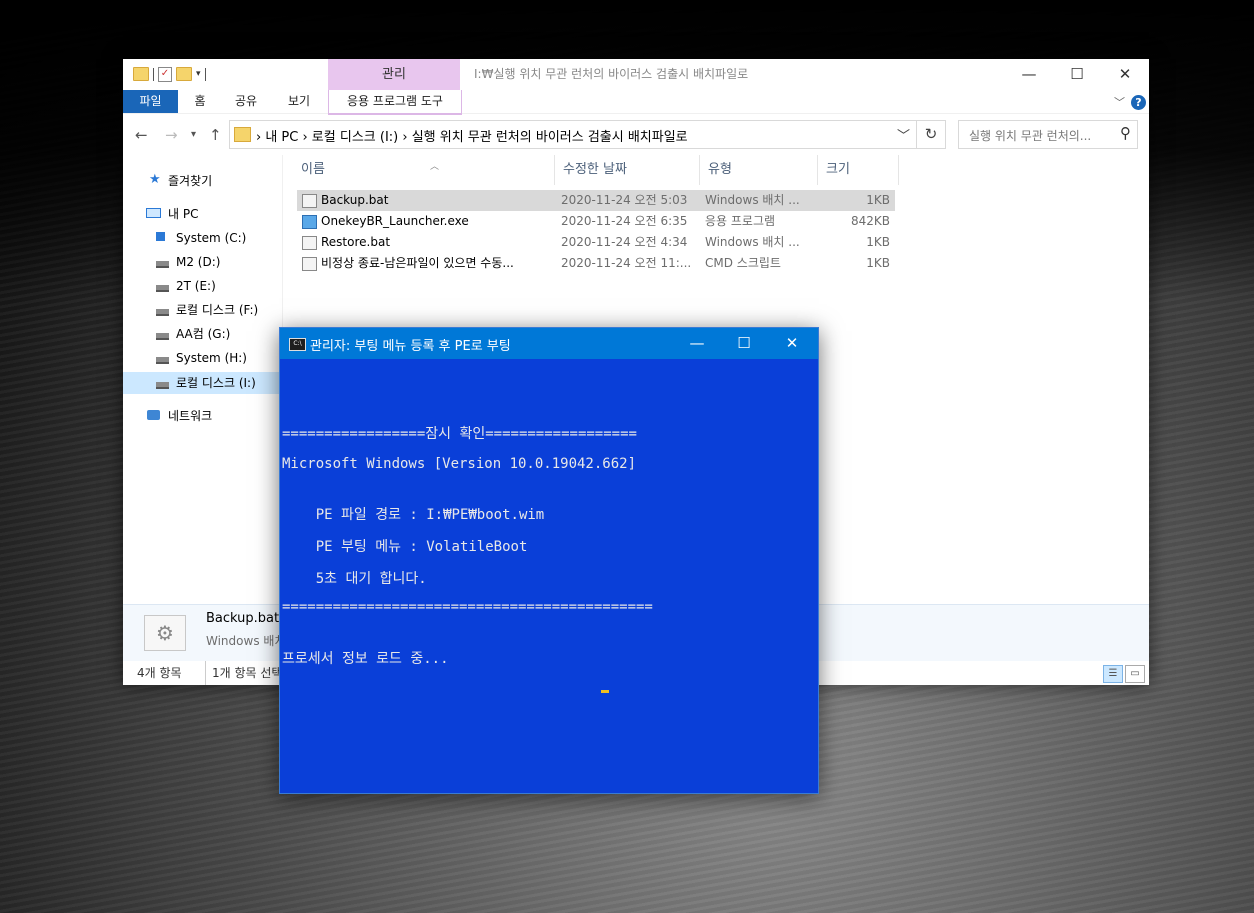 The height and width of the screenshot is (913, 1254). Describe the element at coordinates (413, 515) in the screenshot. I see `console-line: PE 파일 경로 : I:₩PE₩boot.wim` at that location.